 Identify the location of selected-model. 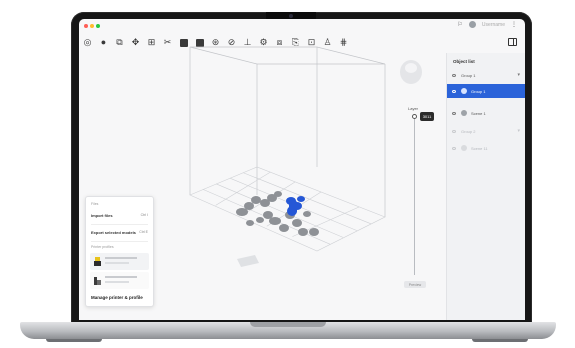
(295, 206).